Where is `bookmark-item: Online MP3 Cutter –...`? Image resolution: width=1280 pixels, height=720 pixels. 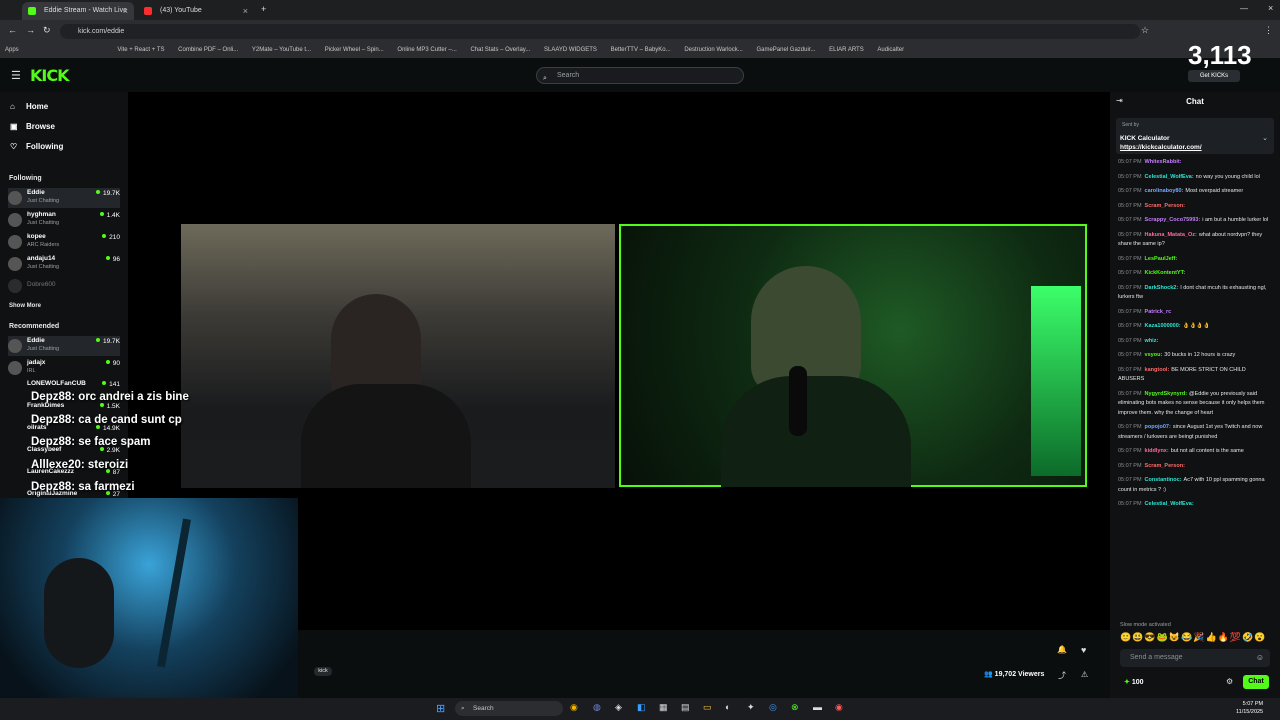 bookmark-item: Online MP3 Cutter –... is located at coordinates (426, 50).